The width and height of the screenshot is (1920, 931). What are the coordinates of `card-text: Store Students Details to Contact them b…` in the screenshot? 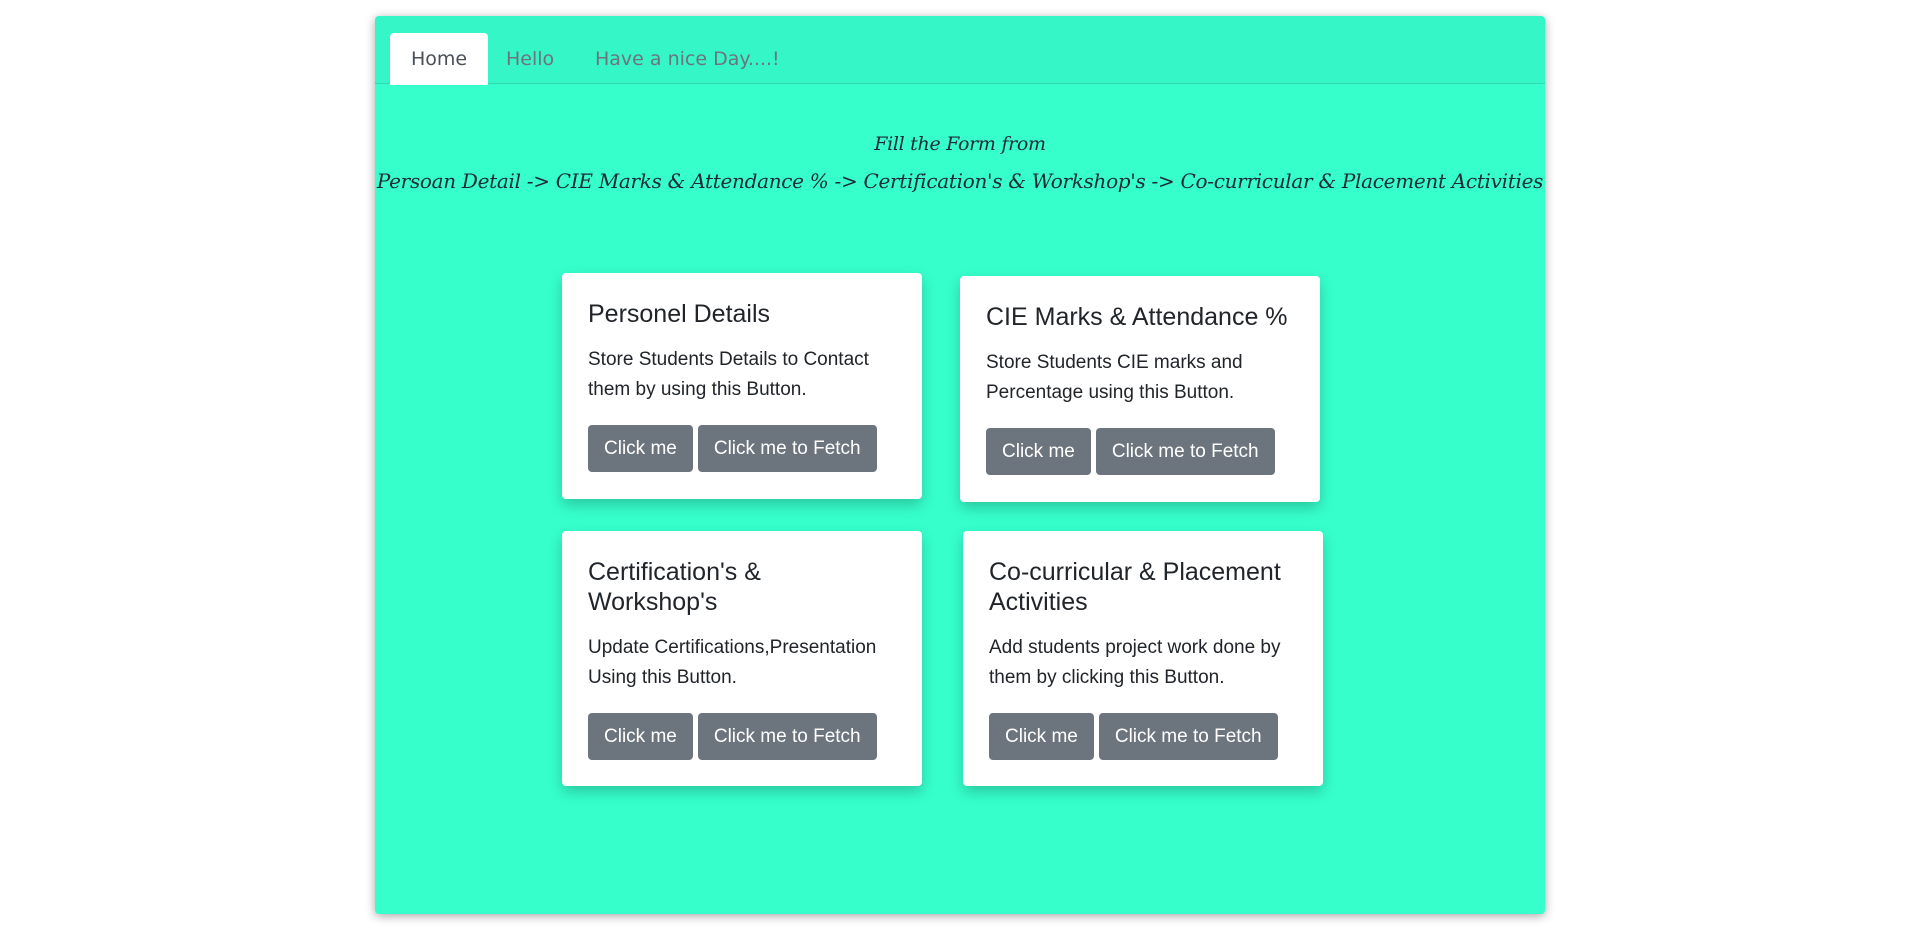 It's located at (728, 374).